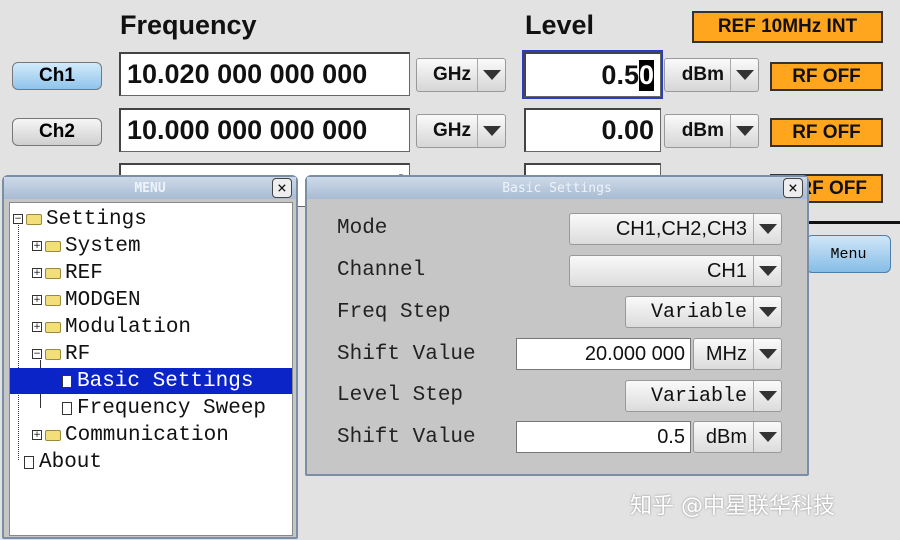  I want to click on channel-label: Channel, so click(381, 270).